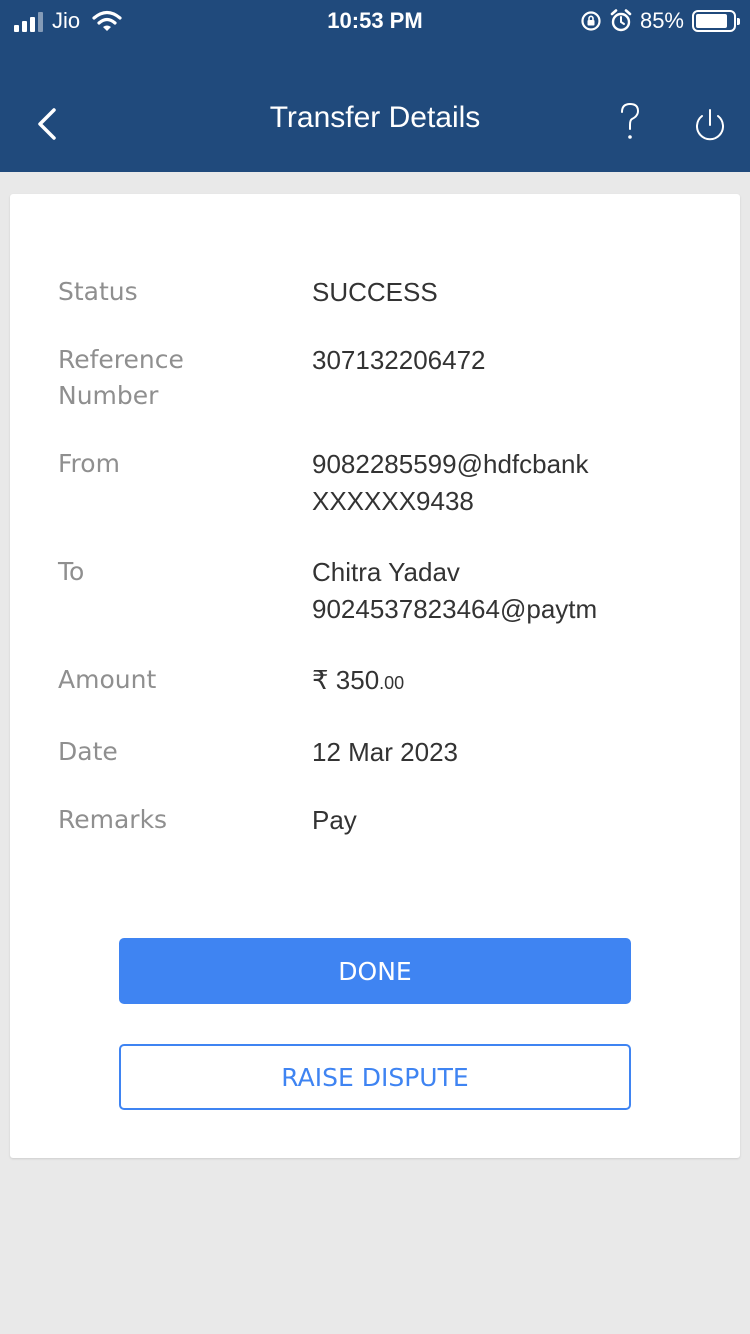 Image resolution: width=750 pixels, height=1334 pixels. I want to click on nav-bar: Transfer Details, so click(375, 120).